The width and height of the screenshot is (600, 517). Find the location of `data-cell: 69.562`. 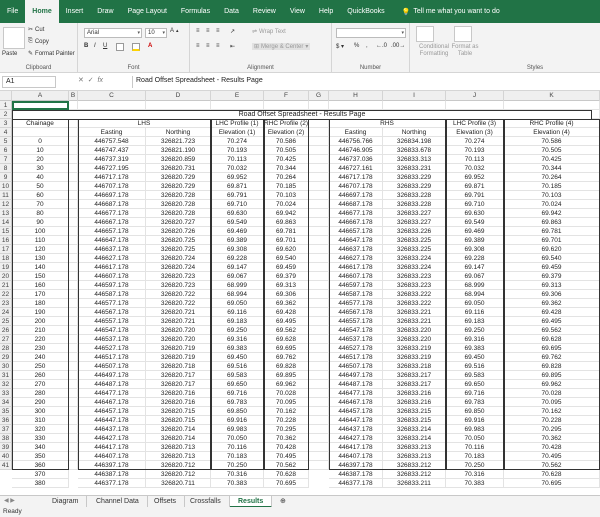

data-cell: 69.562 is located at coordinates (552, 330).